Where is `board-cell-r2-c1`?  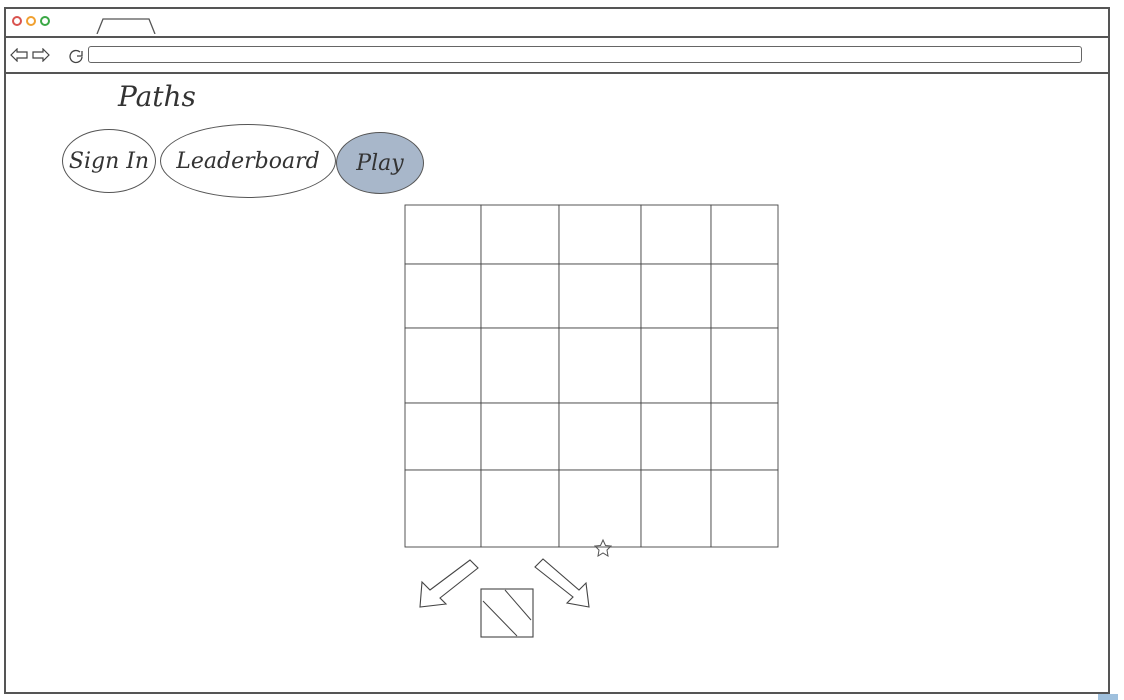
board-cell-r2-c1 is located at coordinates (520, 365).